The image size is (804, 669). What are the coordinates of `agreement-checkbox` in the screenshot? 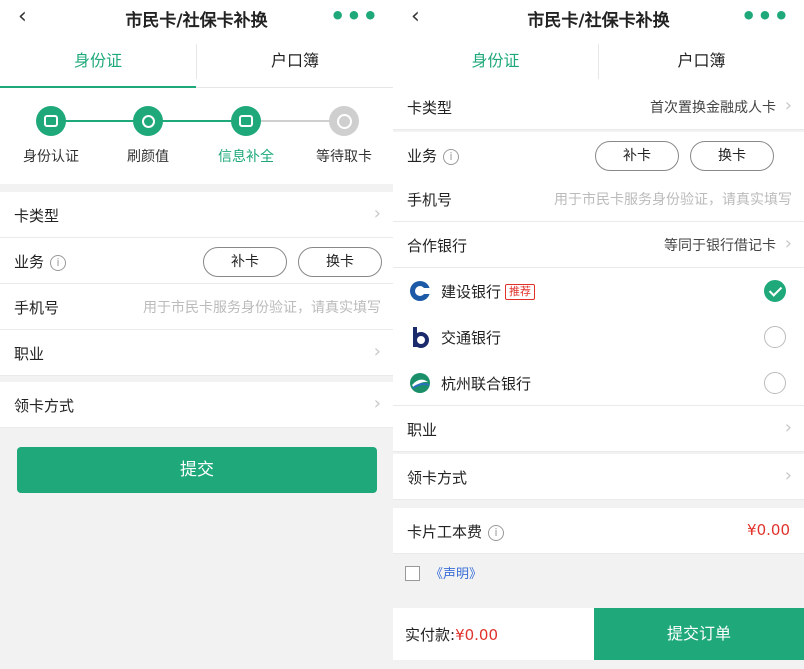 It's located at (412, 573).